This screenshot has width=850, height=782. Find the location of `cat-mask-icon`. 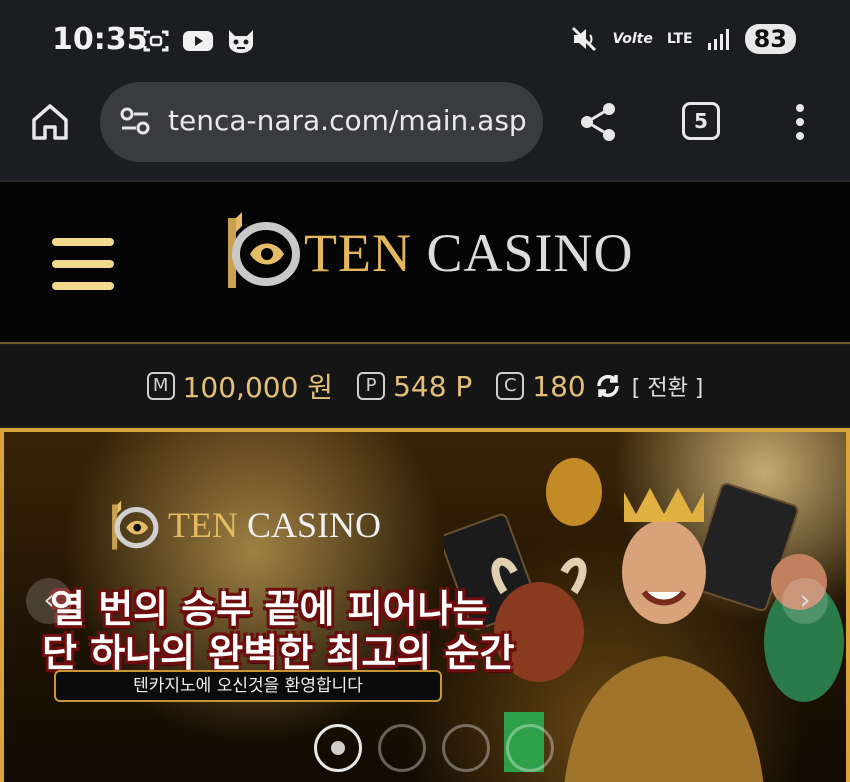

cat-mask-icon is located at coordinates (241, 41).